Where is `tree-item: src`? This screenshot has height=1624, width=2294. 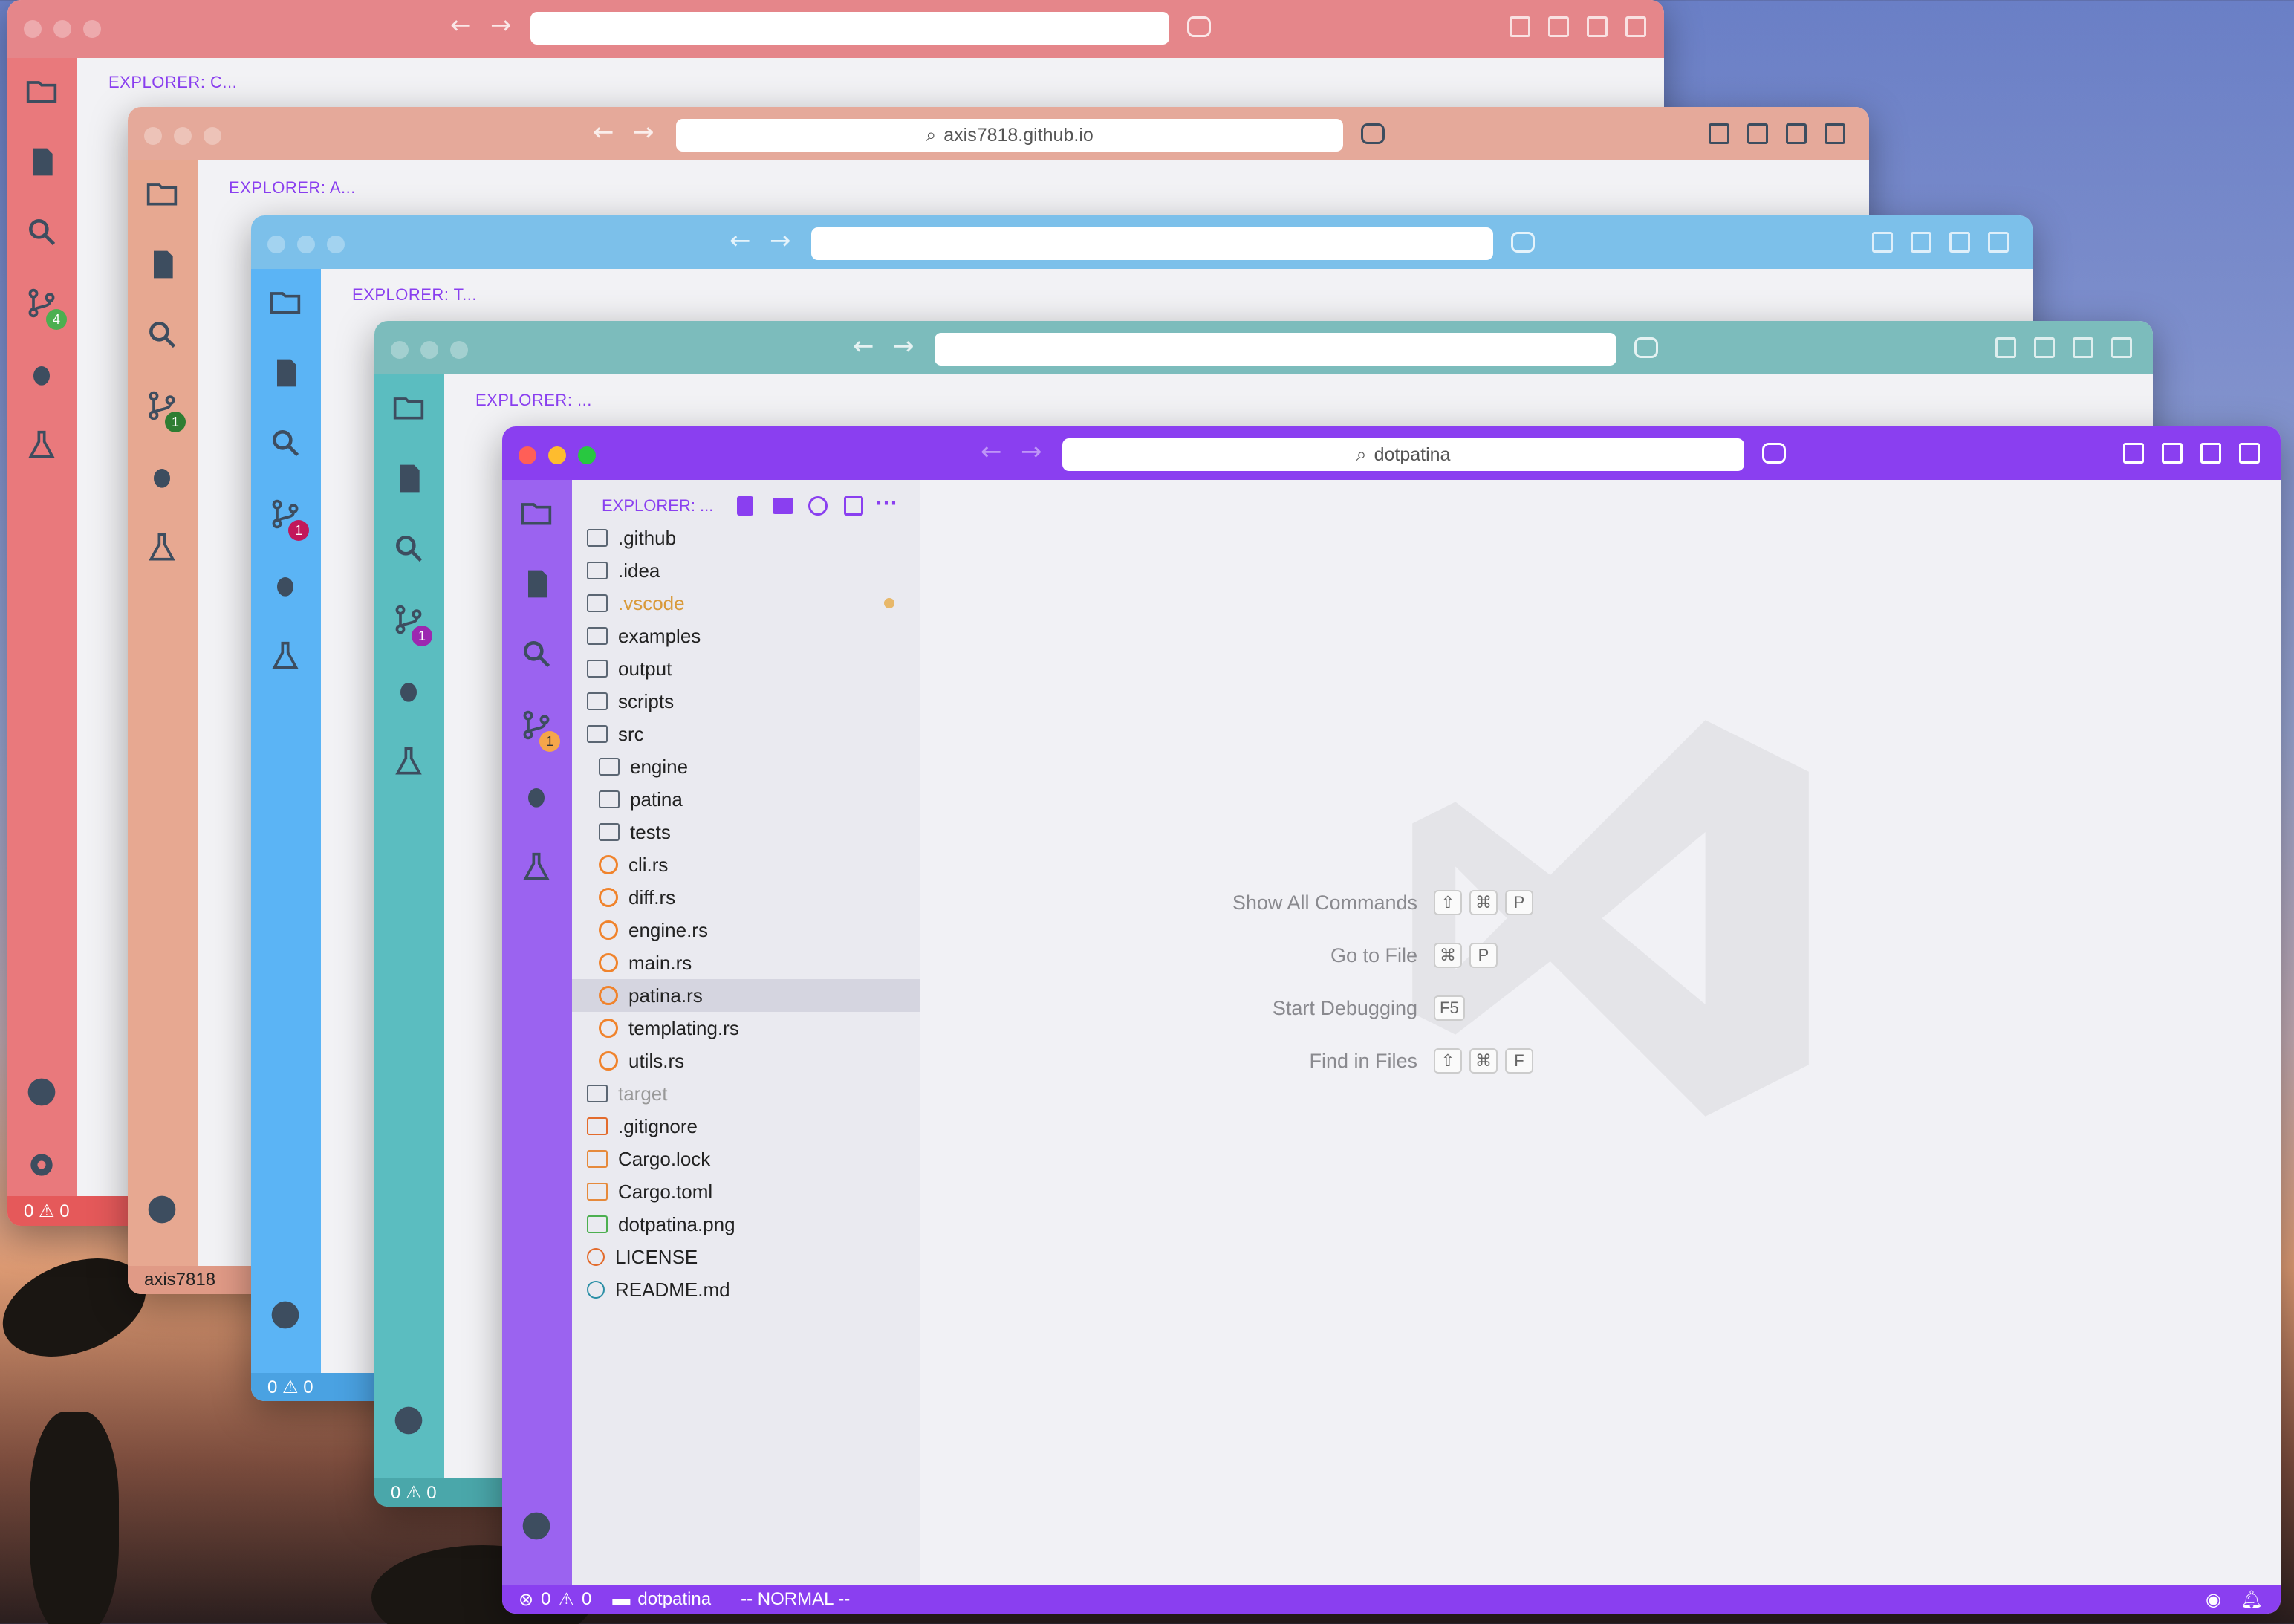 tree-item: src is located at coordinates (746, 734).